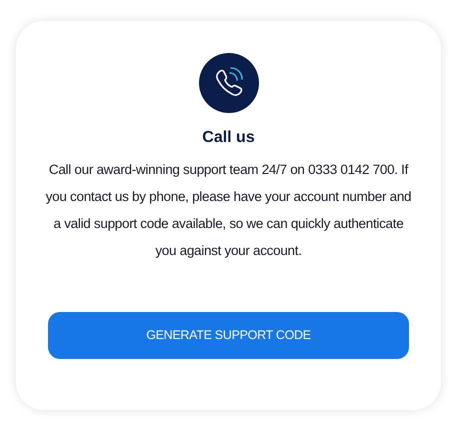 The width and height of the screenshot is (452, 425). Describe the element at coordinates (228, 335) in the screenshot. I see `generate-support-code-button: GENERATE SUPPORT CODE` at that location.